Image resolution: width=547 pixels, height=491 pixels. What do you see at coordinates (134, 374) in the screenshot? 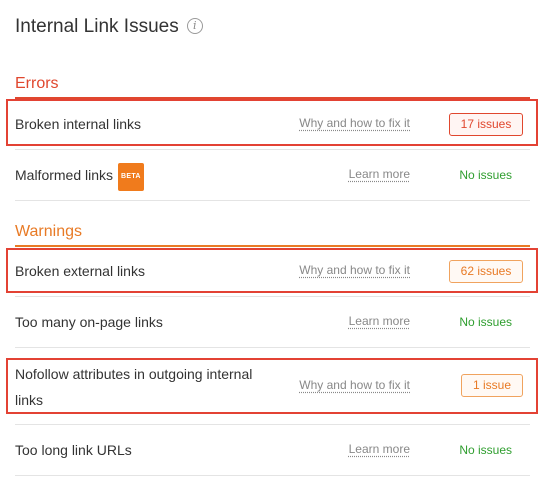
I see `issue-label-line-1: Nofollow attributes in outgoing internal` at bounding box center [134, 374].